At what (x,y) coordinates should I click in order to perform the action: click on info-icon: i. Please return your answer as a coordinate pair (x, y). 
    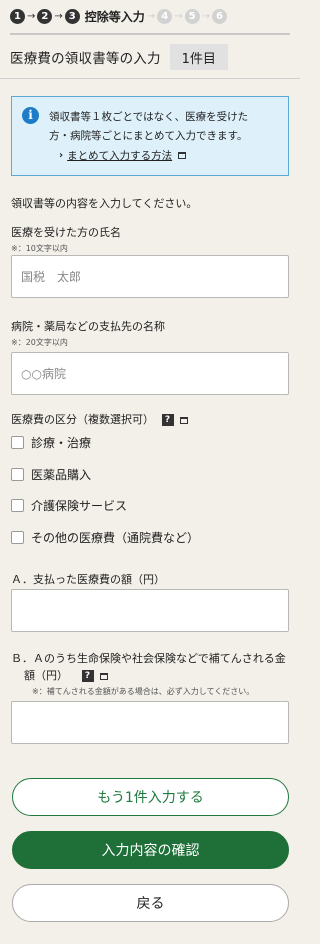
    Looking at the image, I should click on (30, 115).